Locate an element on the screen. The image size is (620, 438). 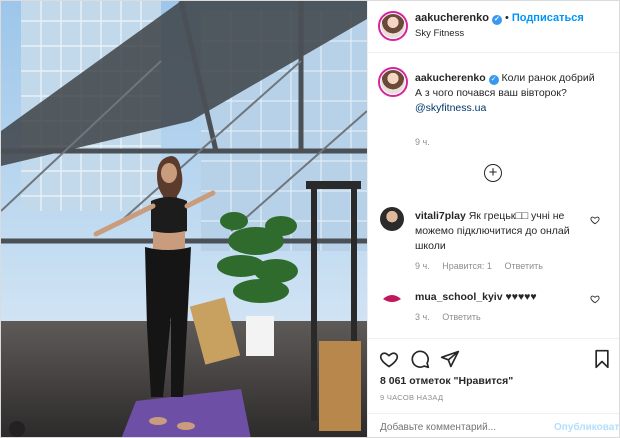
publish-button: Опубликовать is located at coordinates (586, 427).